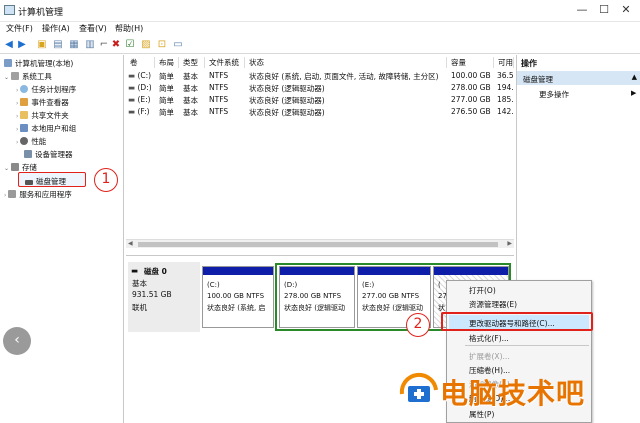 This screenshot has width=640, height=423. Describe the element at coordinates (162, 45) in the screenshot. I see `search-folder-icon: ⊡` at that location.